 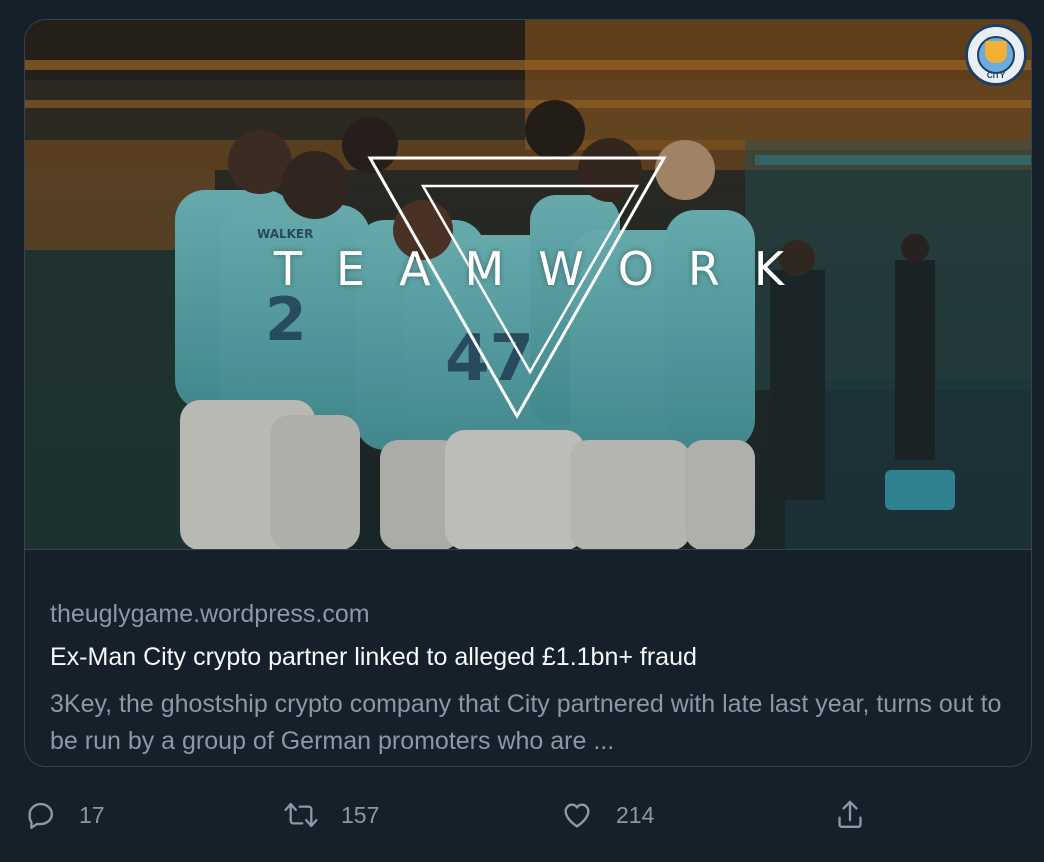 What do you see at coordinates (996, 55) in the screenshot?
I see `club-crest-icon: CITY` at bounding box center [996, 55].